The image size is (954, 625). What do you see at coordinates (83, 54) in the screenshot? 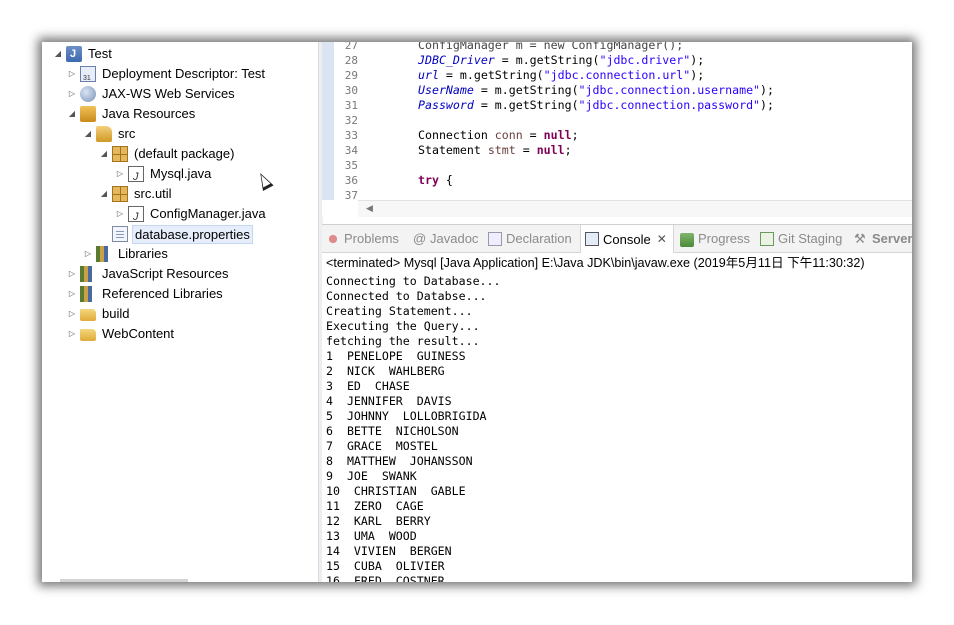
I see `tree-item-test: ◢ Test` at bounding box center [83, 54].